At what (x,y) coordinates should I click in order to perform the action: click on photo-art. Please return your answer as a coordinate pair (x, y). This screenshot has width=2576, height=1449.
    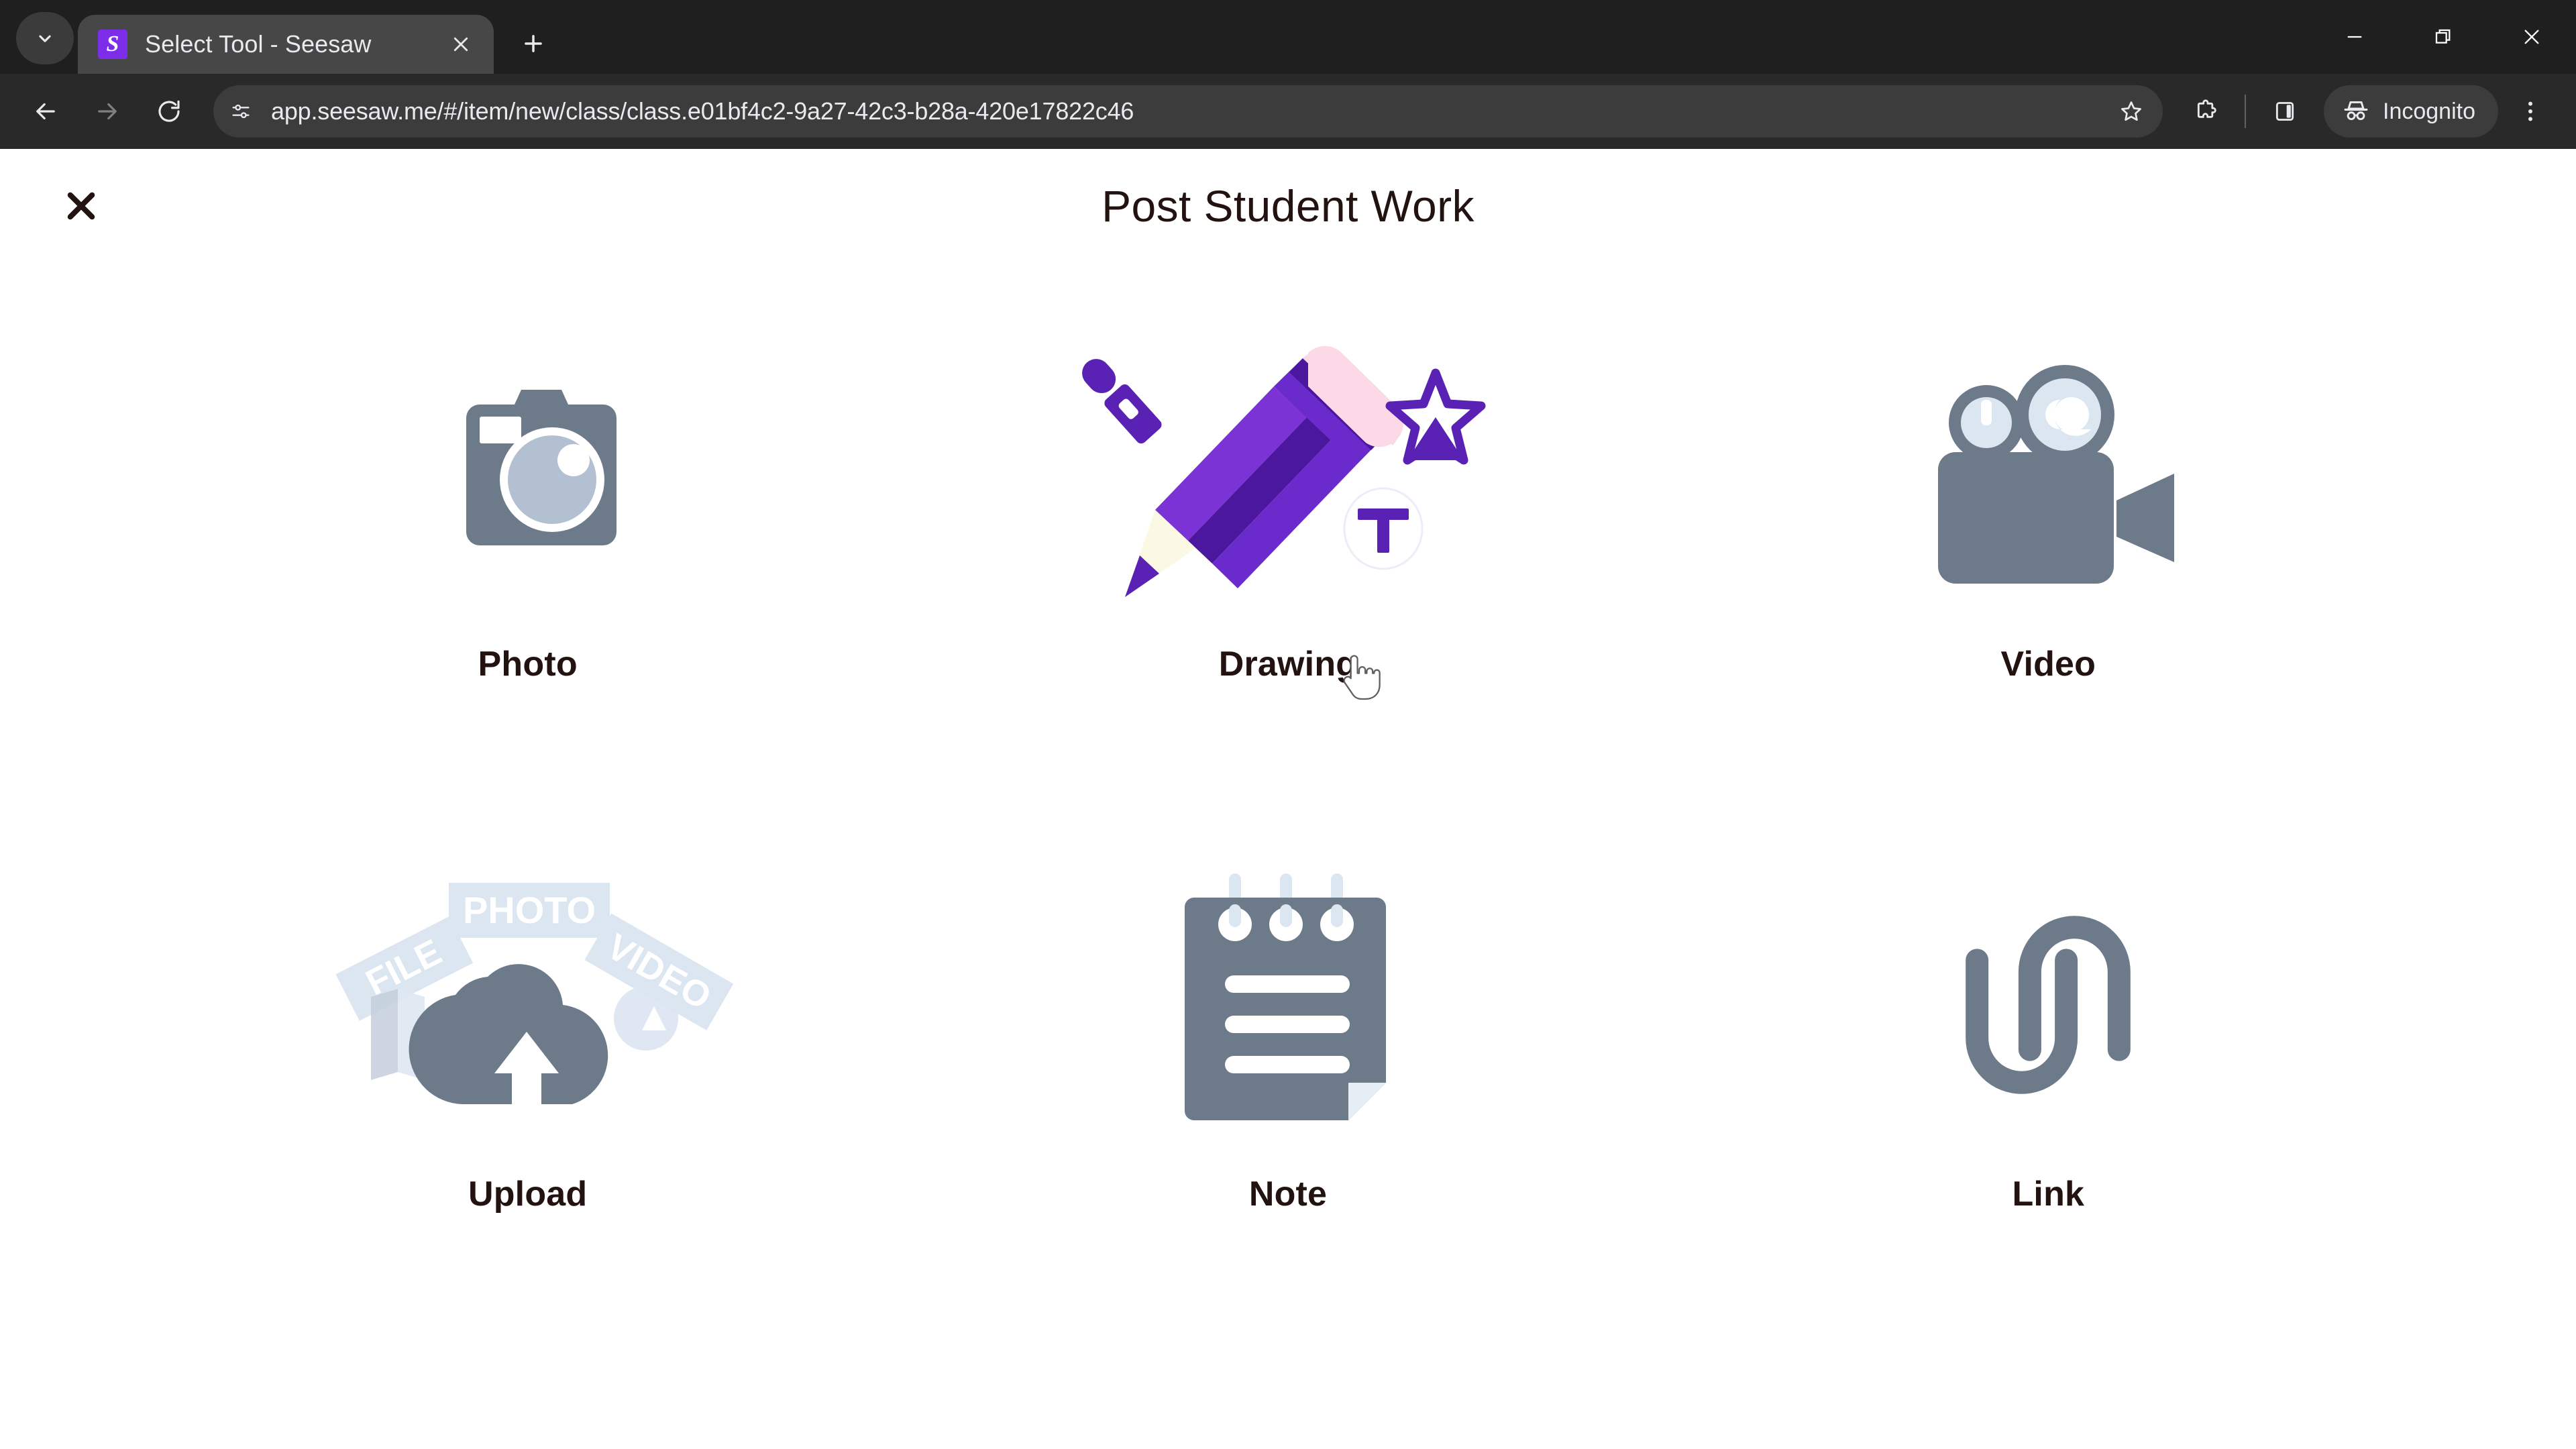
    Looking at the image, I should click on (528, 475).